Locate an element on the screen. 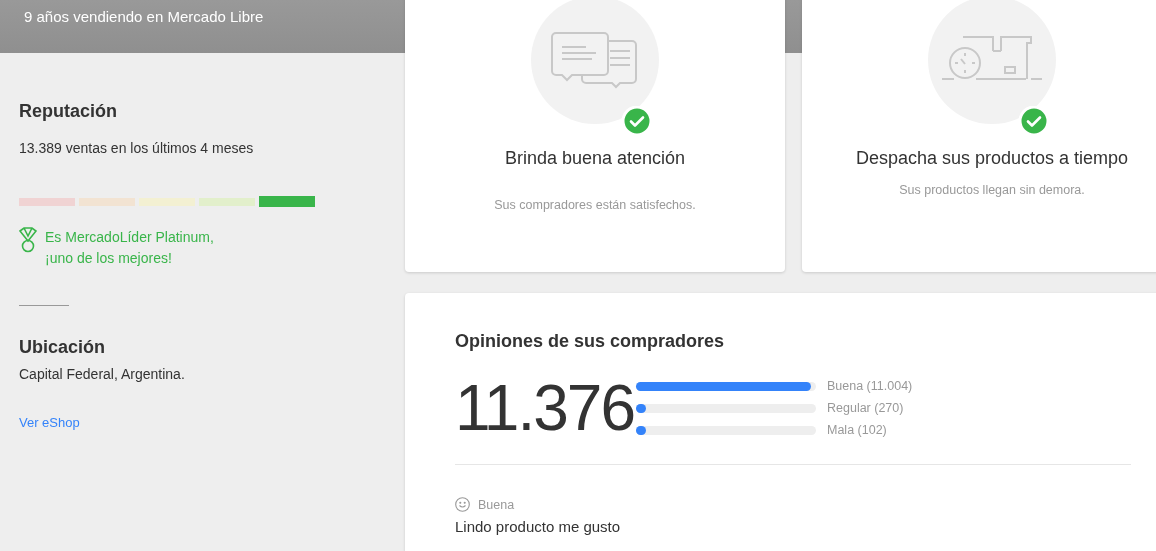 The width and height of the screenshot is (1156, 551). review-rating: Buena is located at coordinates (496, 504).